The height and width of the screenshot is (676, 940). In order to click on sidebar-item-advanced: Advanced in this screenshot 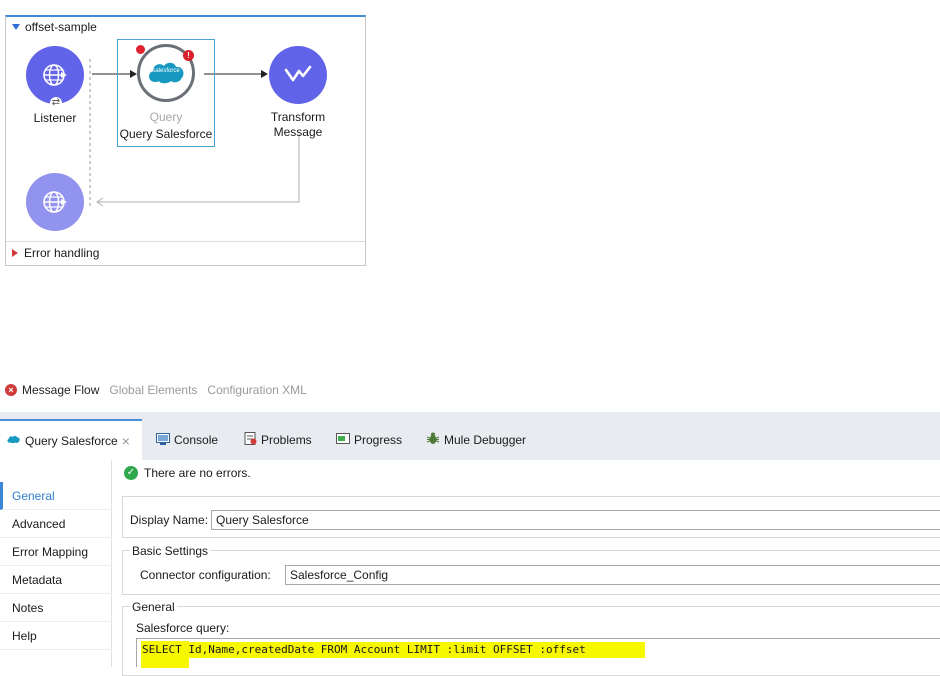, I will do `click(56, 524)`.